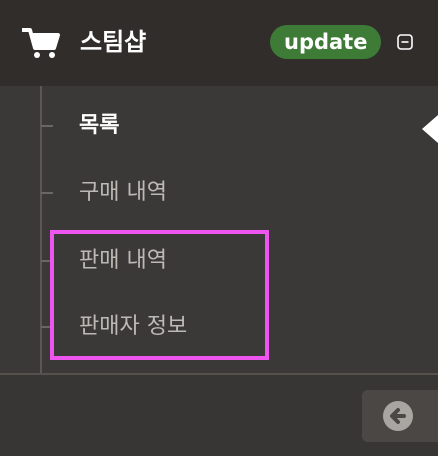 The width and height of the screenshot is (438, 456). I want to click on arrow-left-circle-icon, so click(398, 416).